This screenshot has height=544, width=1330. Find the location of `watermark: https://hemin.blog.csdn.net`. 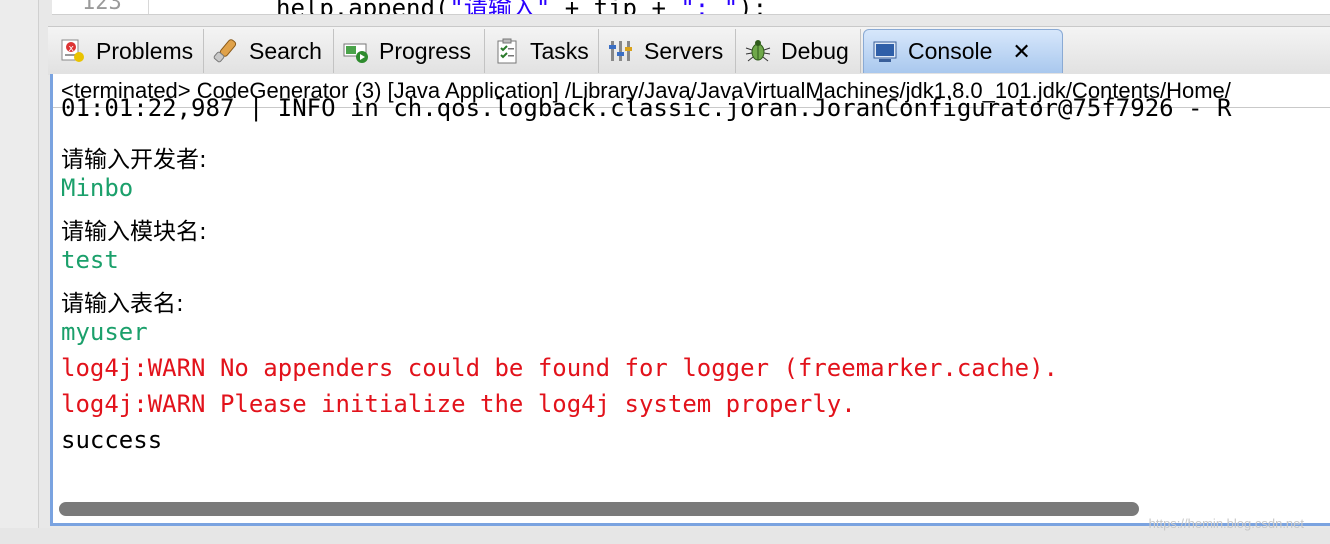

watermark: https://hemin.blog.csdn.net is located at coordinates (1226, 523).